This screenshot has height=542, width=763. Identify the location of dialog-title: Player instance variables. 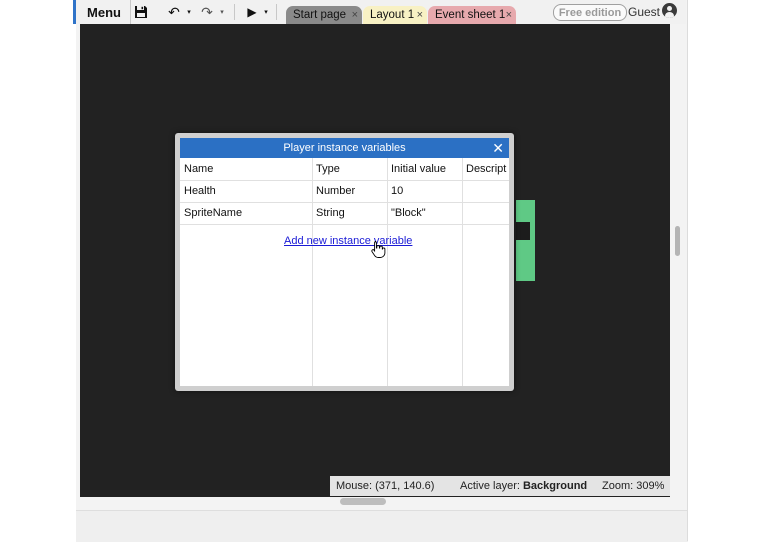
(344, 148).